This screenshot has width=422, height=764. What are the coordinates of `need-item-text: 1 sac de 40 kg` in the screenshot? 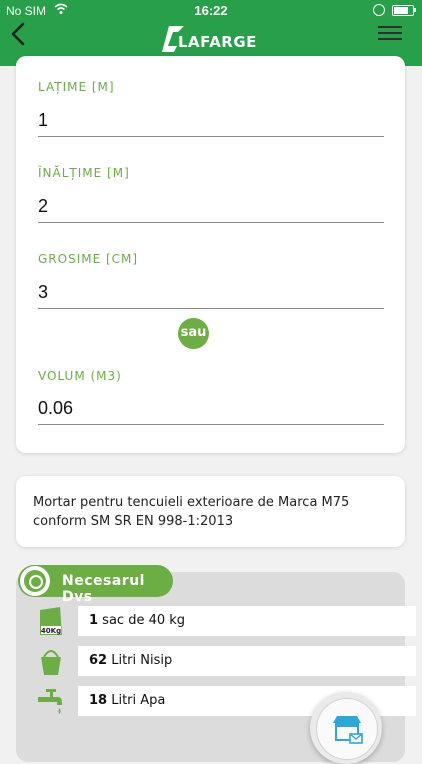 It's located at (137, 620).